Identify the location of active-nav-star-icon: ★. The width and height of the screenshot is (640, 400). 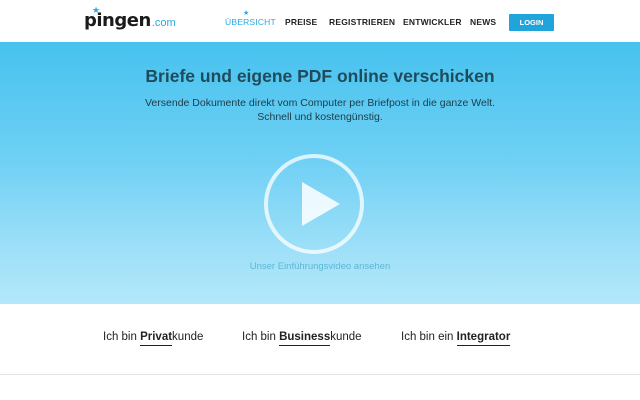
(246, 13).